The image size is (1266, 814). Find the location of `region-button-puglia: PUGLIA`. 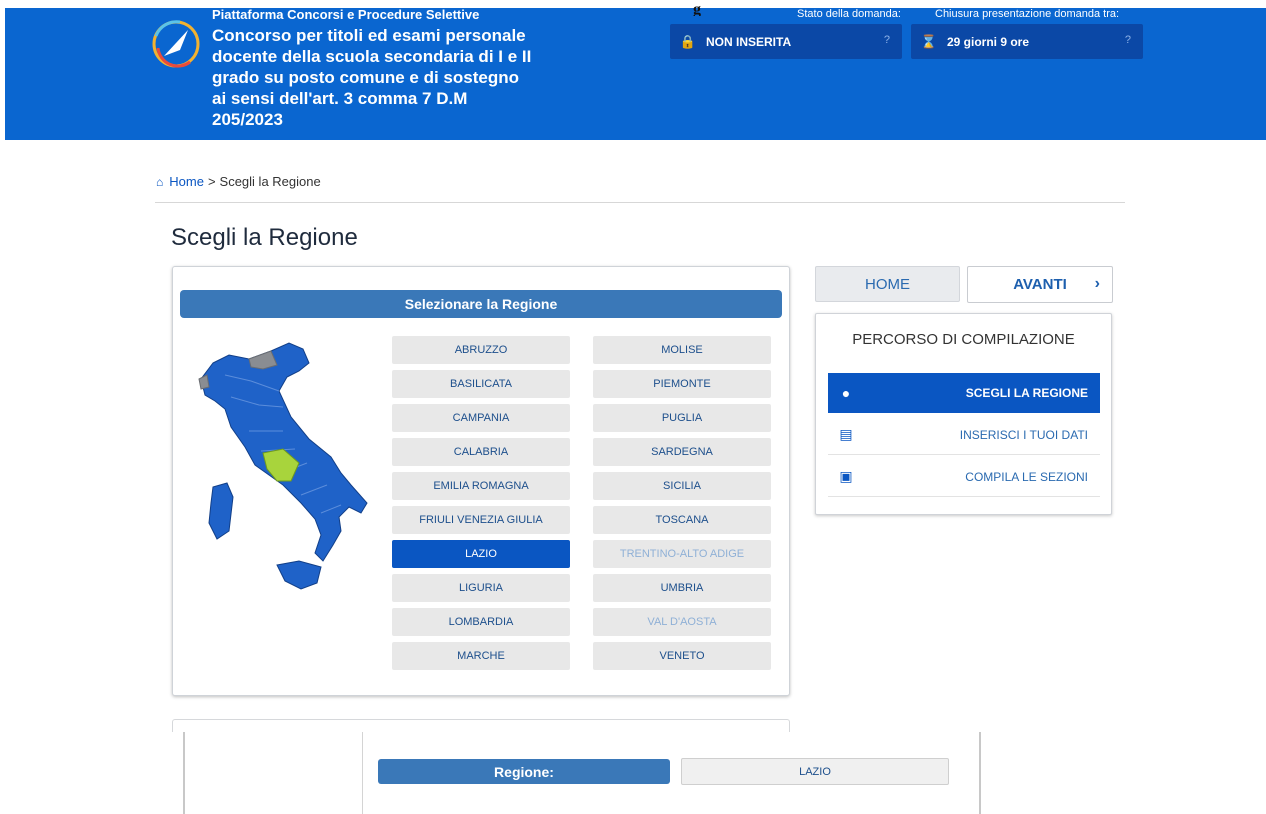

region-button-puglia: PUGLIA is located at coordinates (682, 418).